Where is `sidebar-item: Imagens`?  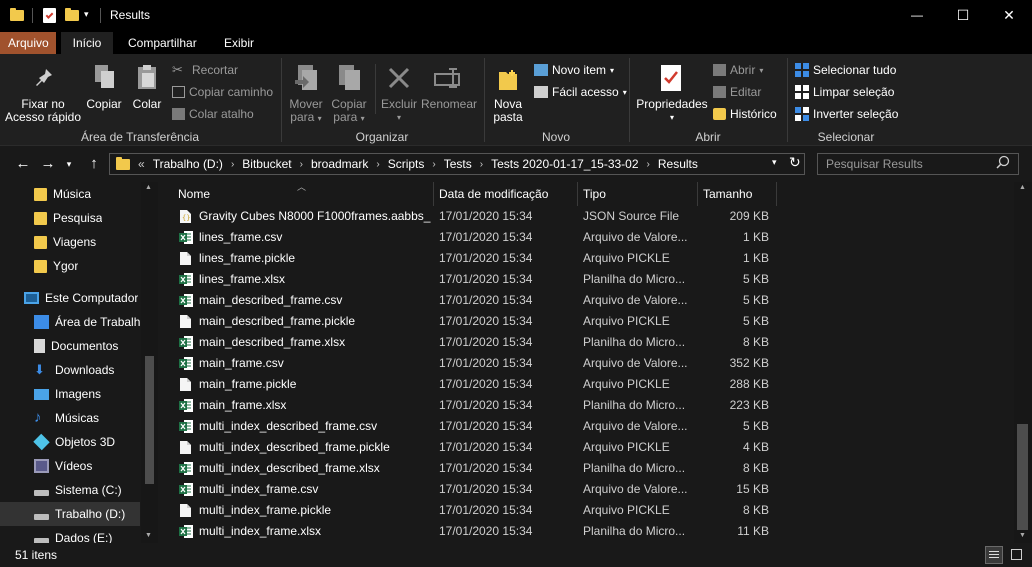
sidebar-item: Imagens is located at coordinates (70, 394).